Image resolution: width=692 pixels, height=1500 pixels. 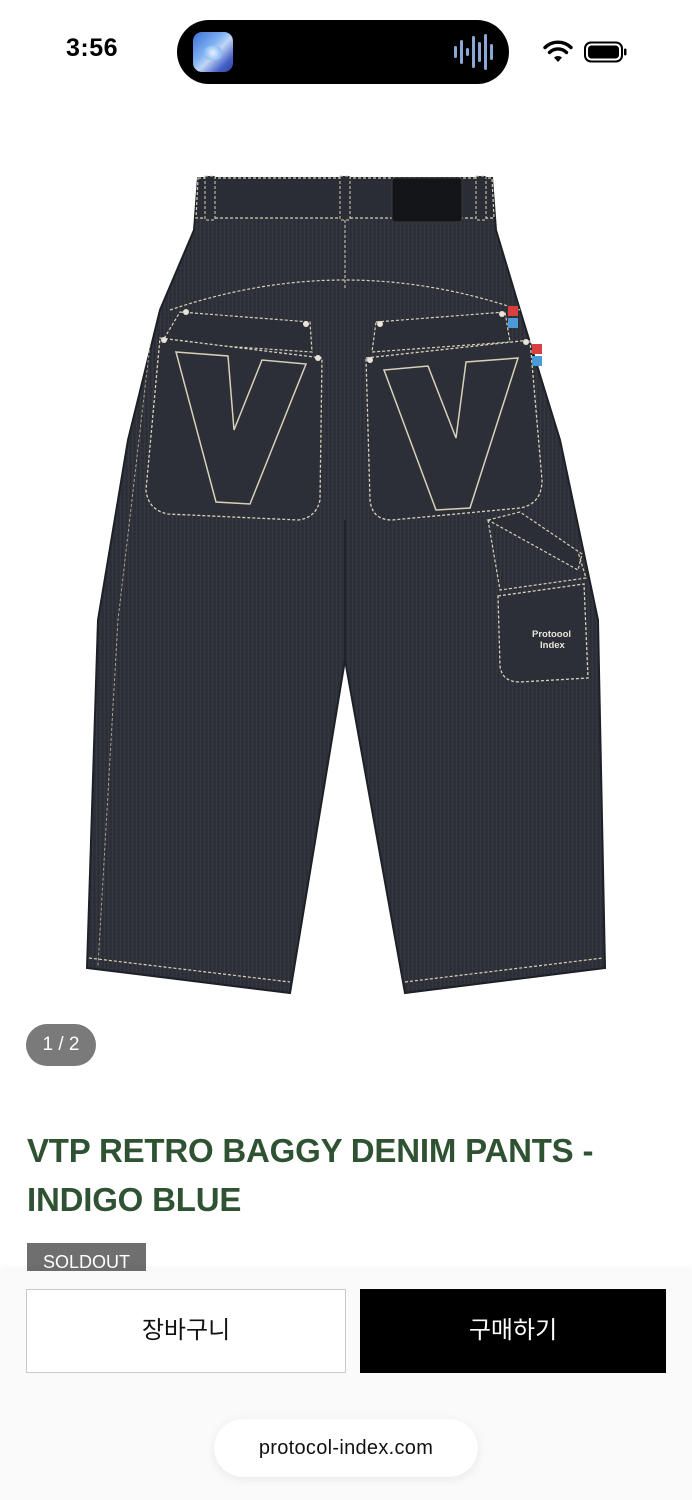 What do you see at coordinates (92, 48) in the screenshot?
I see `status-time: 3:56` at bounding box center [92, 48].